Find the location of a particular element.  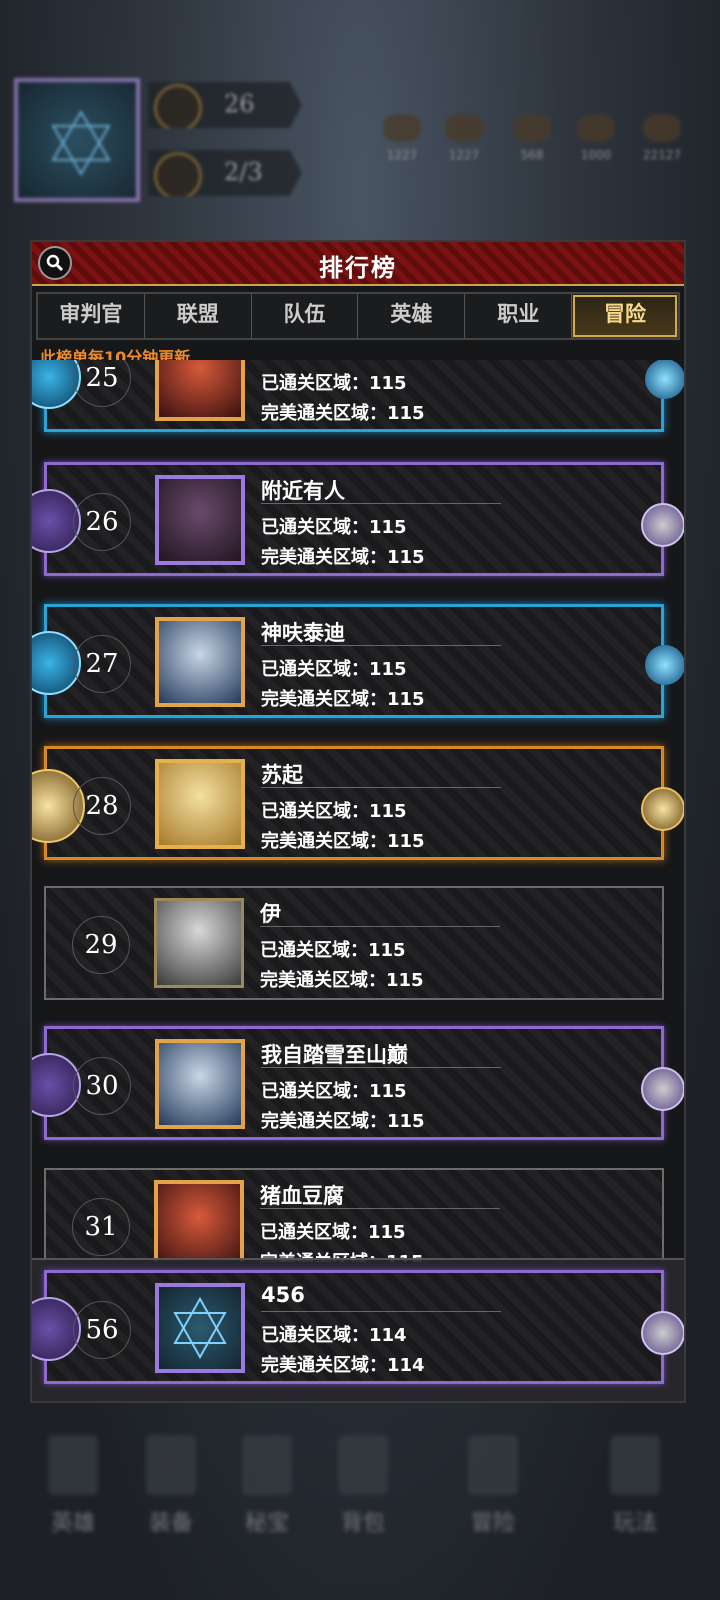

tab-adventure: 冒险 is located at coordinates (625, 316).